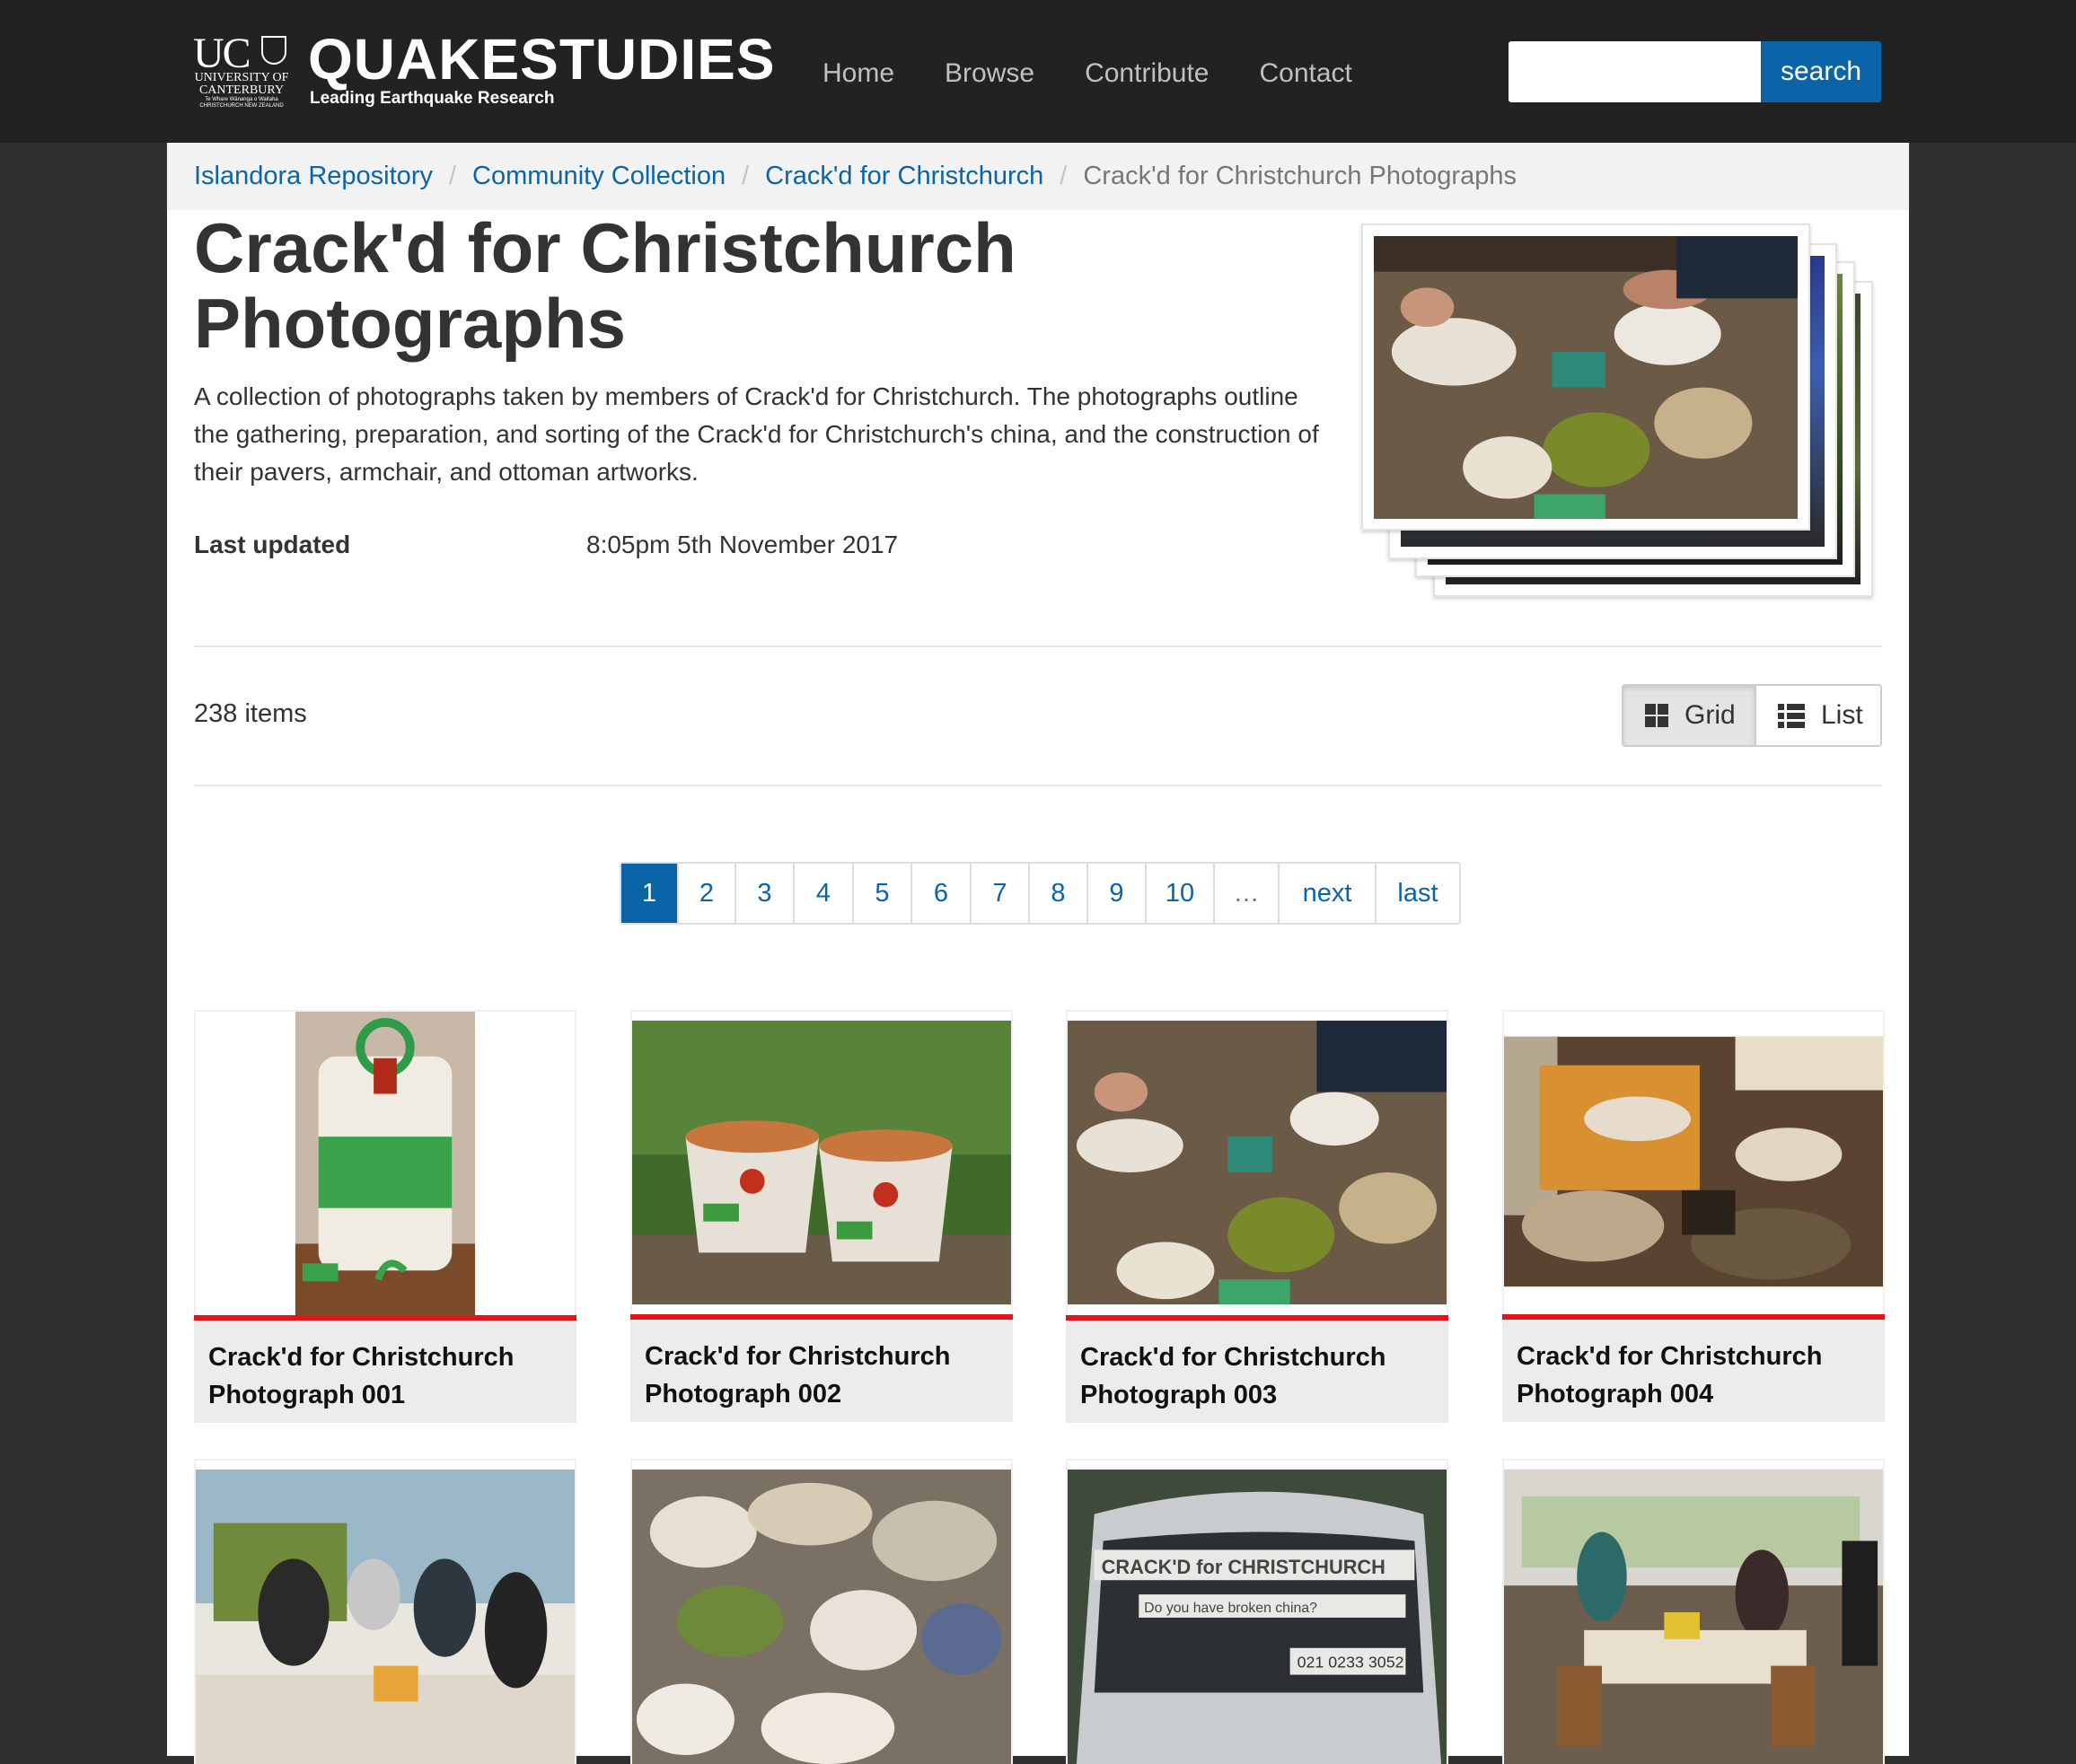 Image resolution: width=2076 pixels, height=1764 pixels. I want to click on page-link: 3, so click(764, 893).